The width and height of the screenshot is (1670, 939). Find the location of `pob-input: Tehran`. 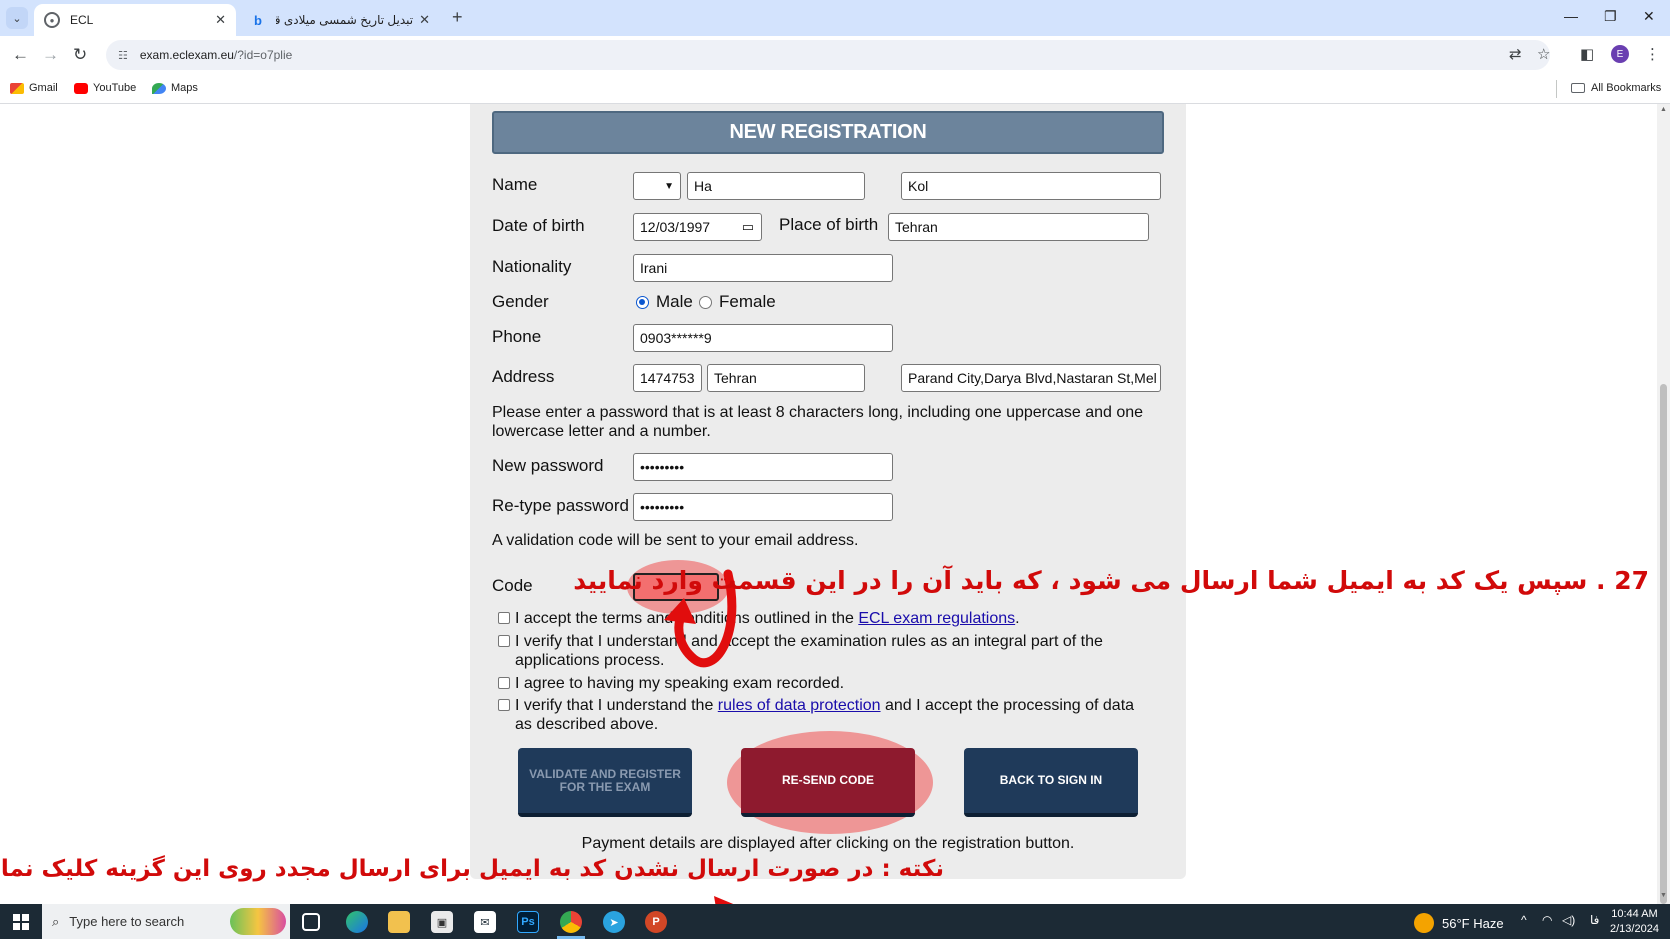

pob-input: Tehran is located at coordinates (1018, 227).